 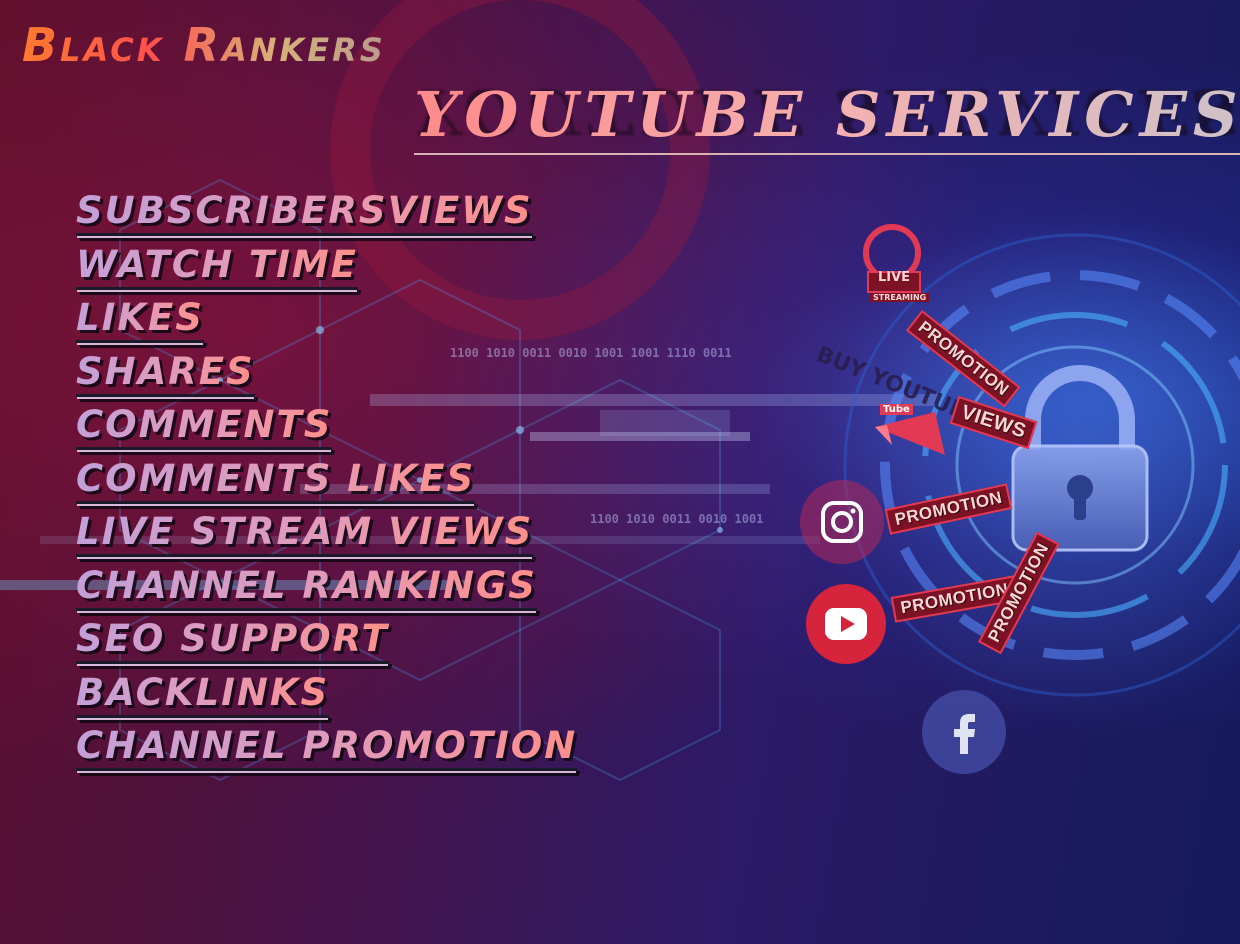 I want to click on instagram-badge, so click(x=842, y=522).